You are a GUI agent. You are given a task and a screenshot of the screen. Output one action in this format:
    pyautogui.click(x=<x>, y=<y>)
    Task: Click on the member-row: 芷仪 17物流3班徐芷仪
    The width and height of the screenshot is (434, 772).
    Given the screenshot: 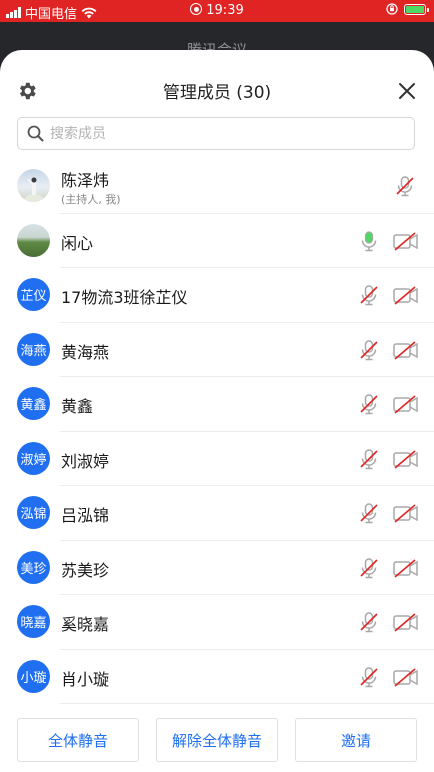 What is the action you would take?
    pyautogui.click(x=217, y=295)
    